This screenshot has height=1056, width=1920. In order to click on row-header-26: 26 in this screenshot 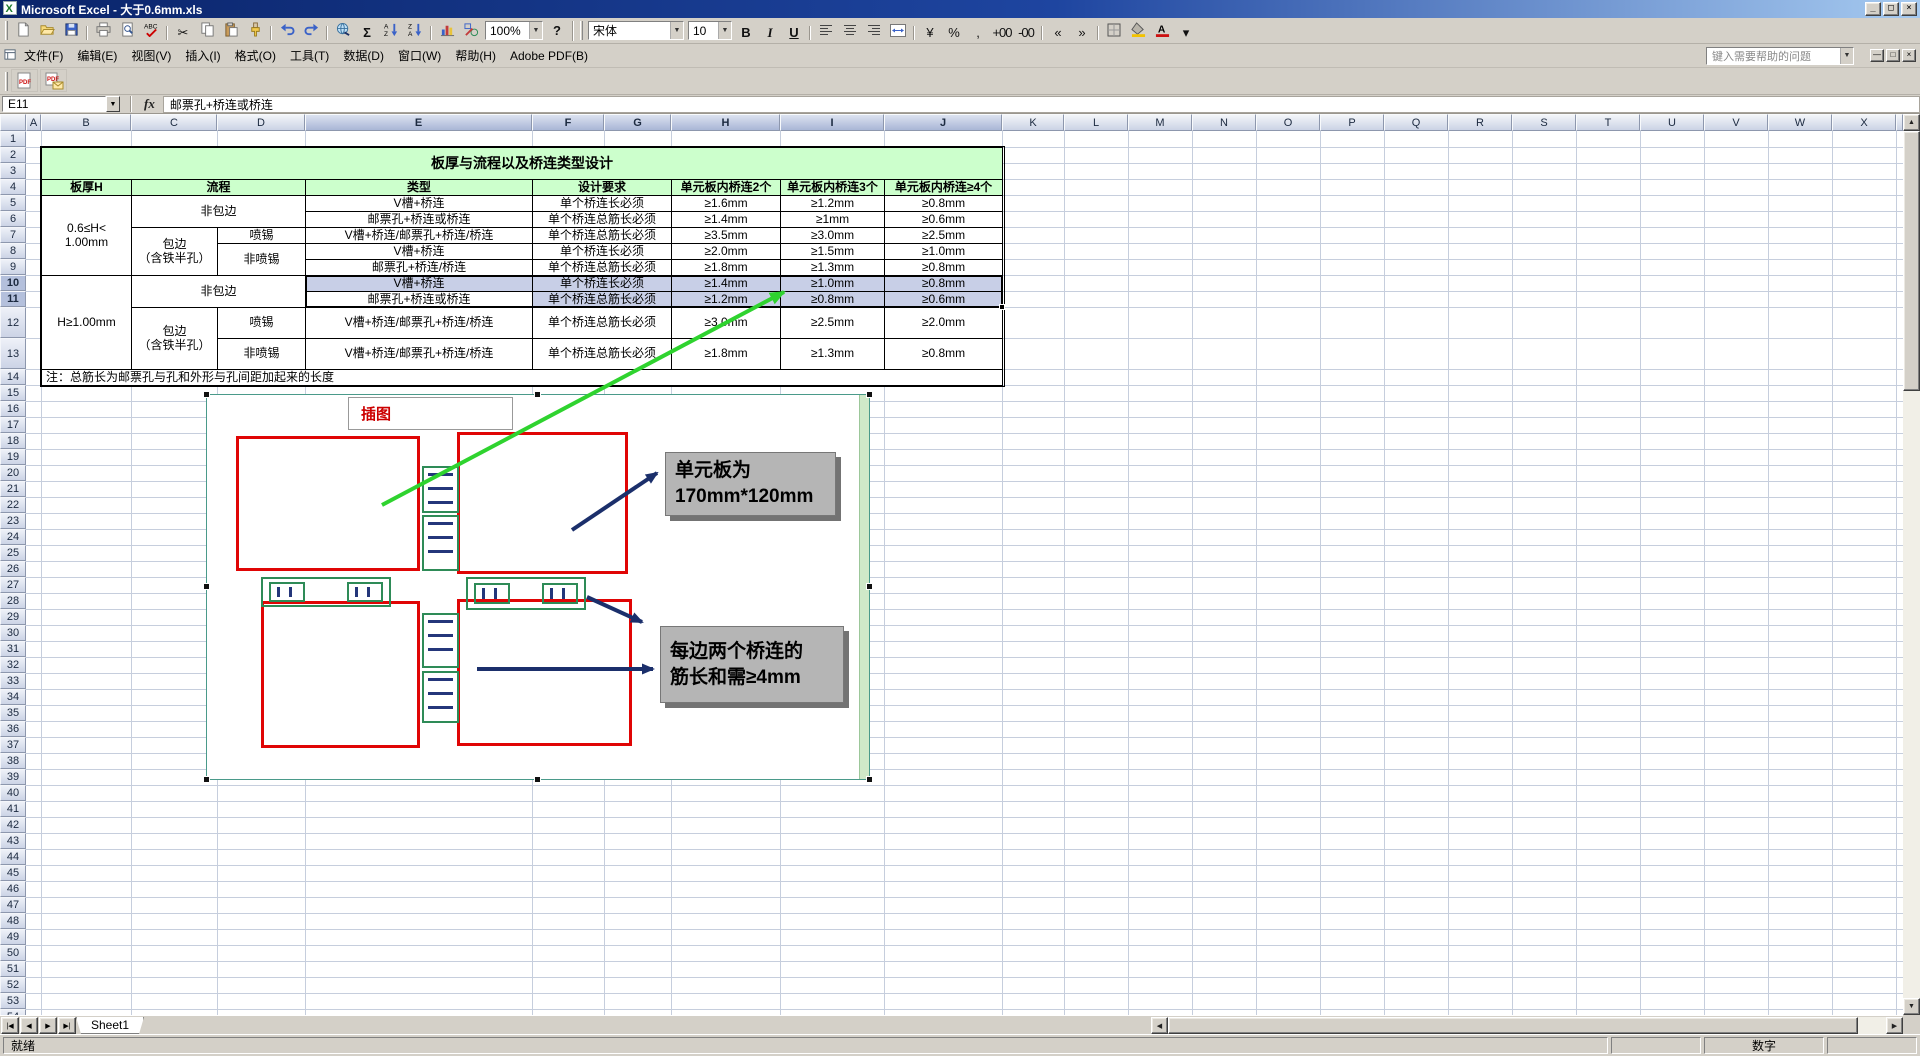, I will do `click(13, 569)`.